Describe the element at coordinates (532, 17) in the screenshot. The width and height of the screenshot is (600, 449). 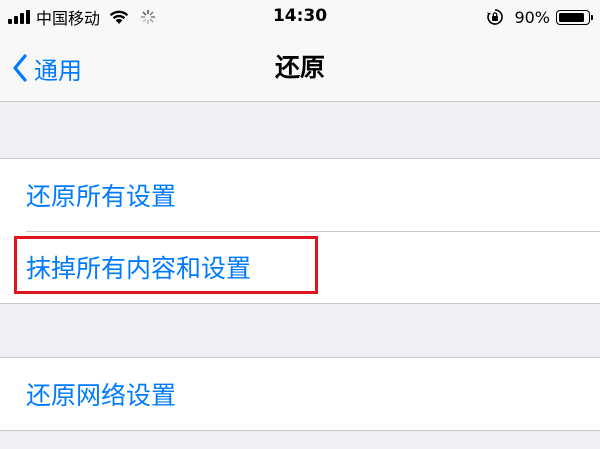
I see `battery-percent: 90%` at that location.